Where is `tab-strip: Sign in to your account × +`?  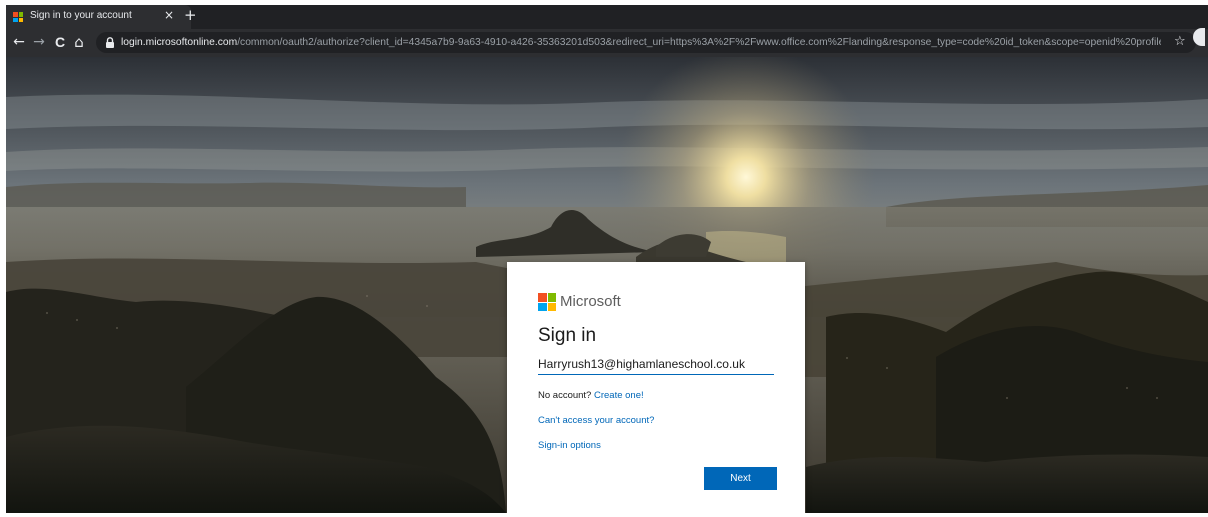
tab-strip: Sign in to your account × + is located at coordinates (607, 17).